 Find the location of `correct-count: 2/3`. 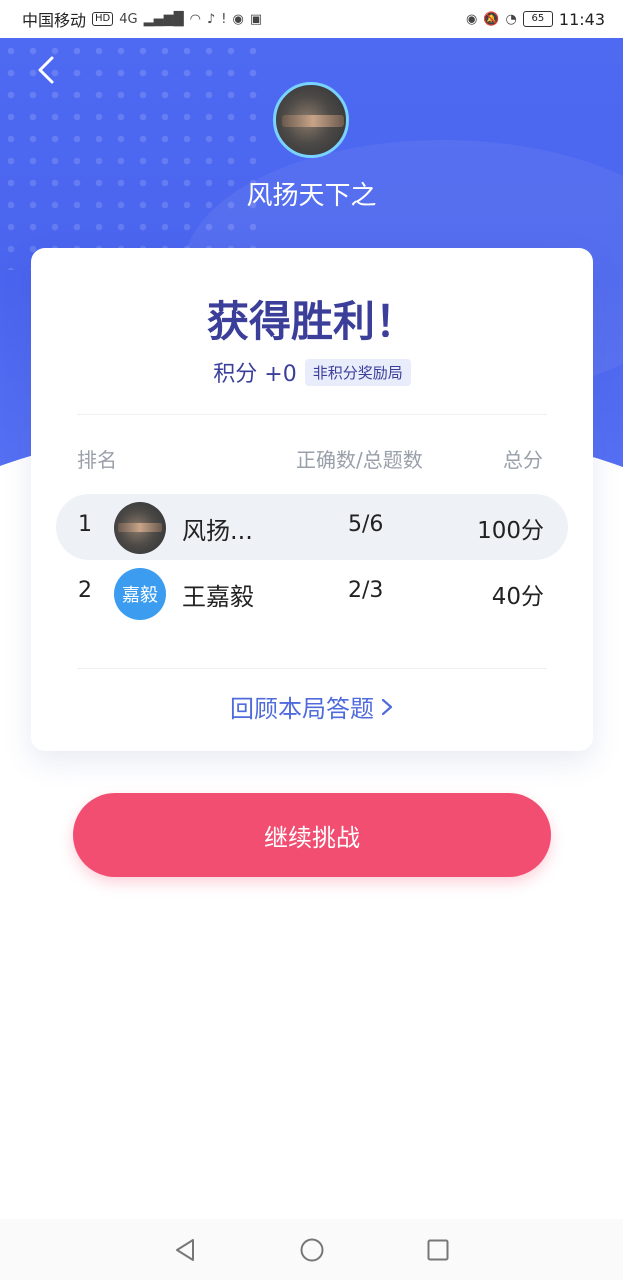

correct-count: 2/3 is located at coordinates (366, 590).